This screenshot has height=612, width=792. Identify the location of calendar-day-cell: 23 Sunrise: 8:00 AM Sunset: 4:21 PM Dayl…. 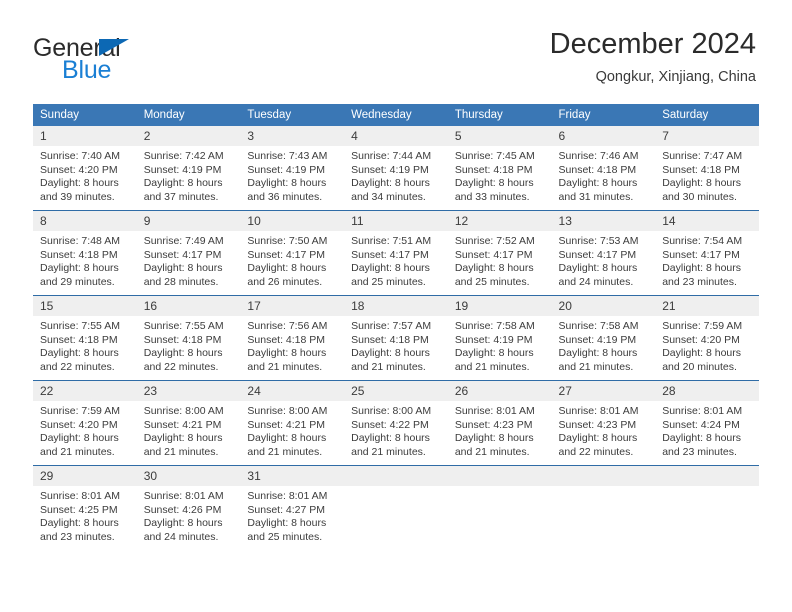
(188, 423).